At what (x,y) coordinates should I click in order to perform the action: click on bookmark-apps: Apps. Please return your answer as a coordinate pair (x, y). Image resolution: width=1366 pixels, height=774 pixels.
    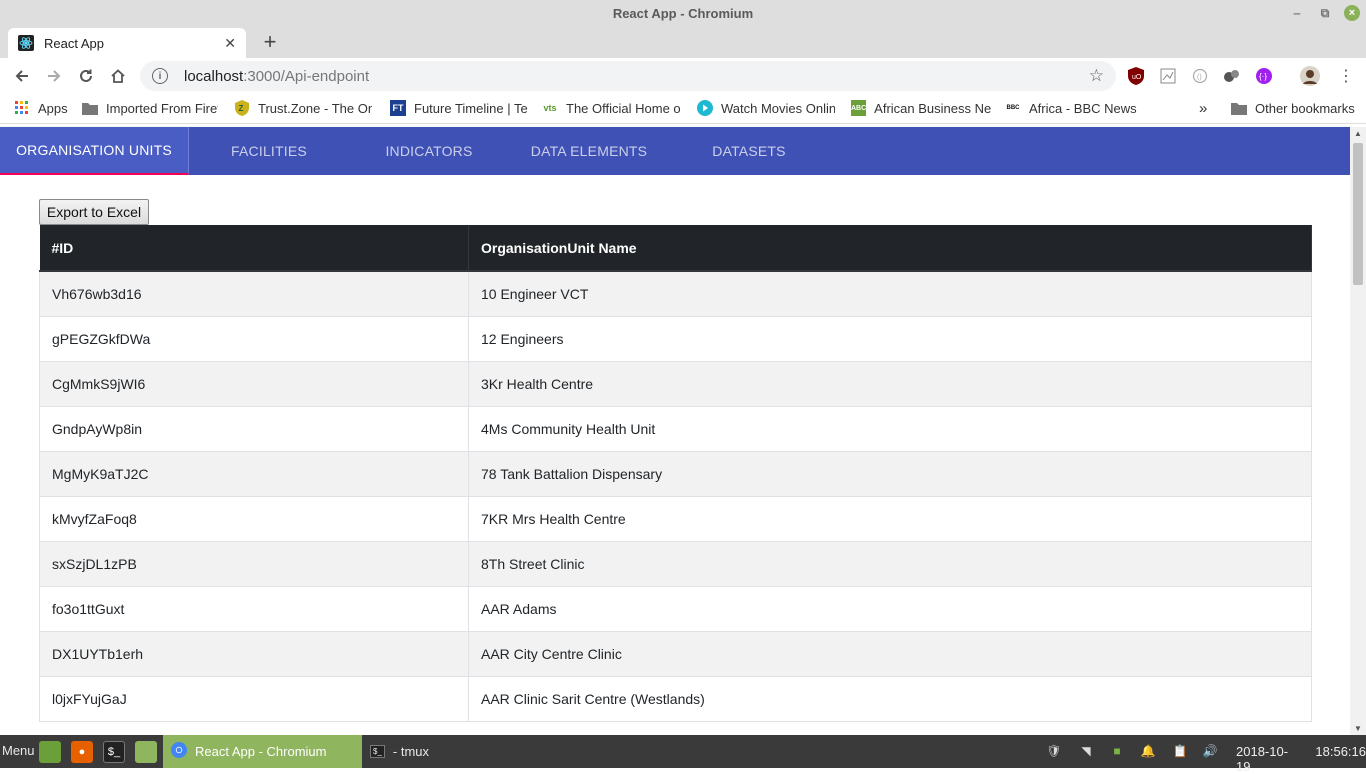
    Looking at the image, I should click on (41, 108).